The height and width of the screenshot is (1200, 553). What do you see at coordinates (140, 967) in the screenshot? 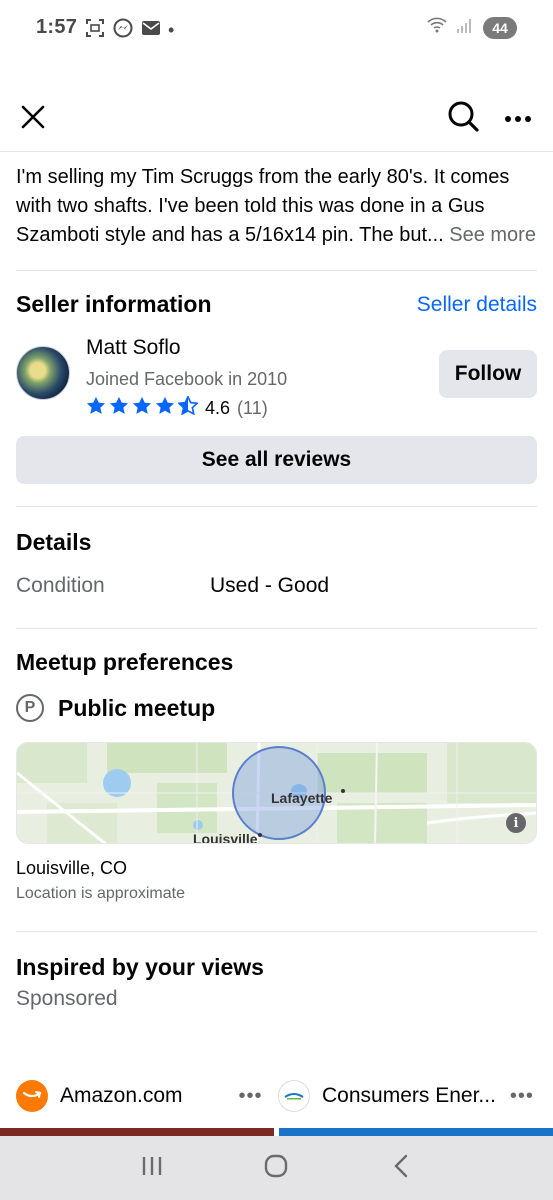
I see `inspired-title: Inspired by your views` at bounding box center [140, 967].